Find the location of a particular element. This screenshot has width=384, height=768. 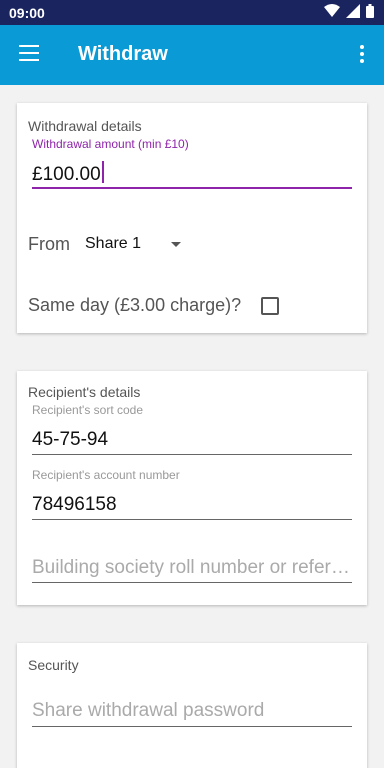

withdrawal-amount-input: £100.00 is located at coordinates (68, 173).